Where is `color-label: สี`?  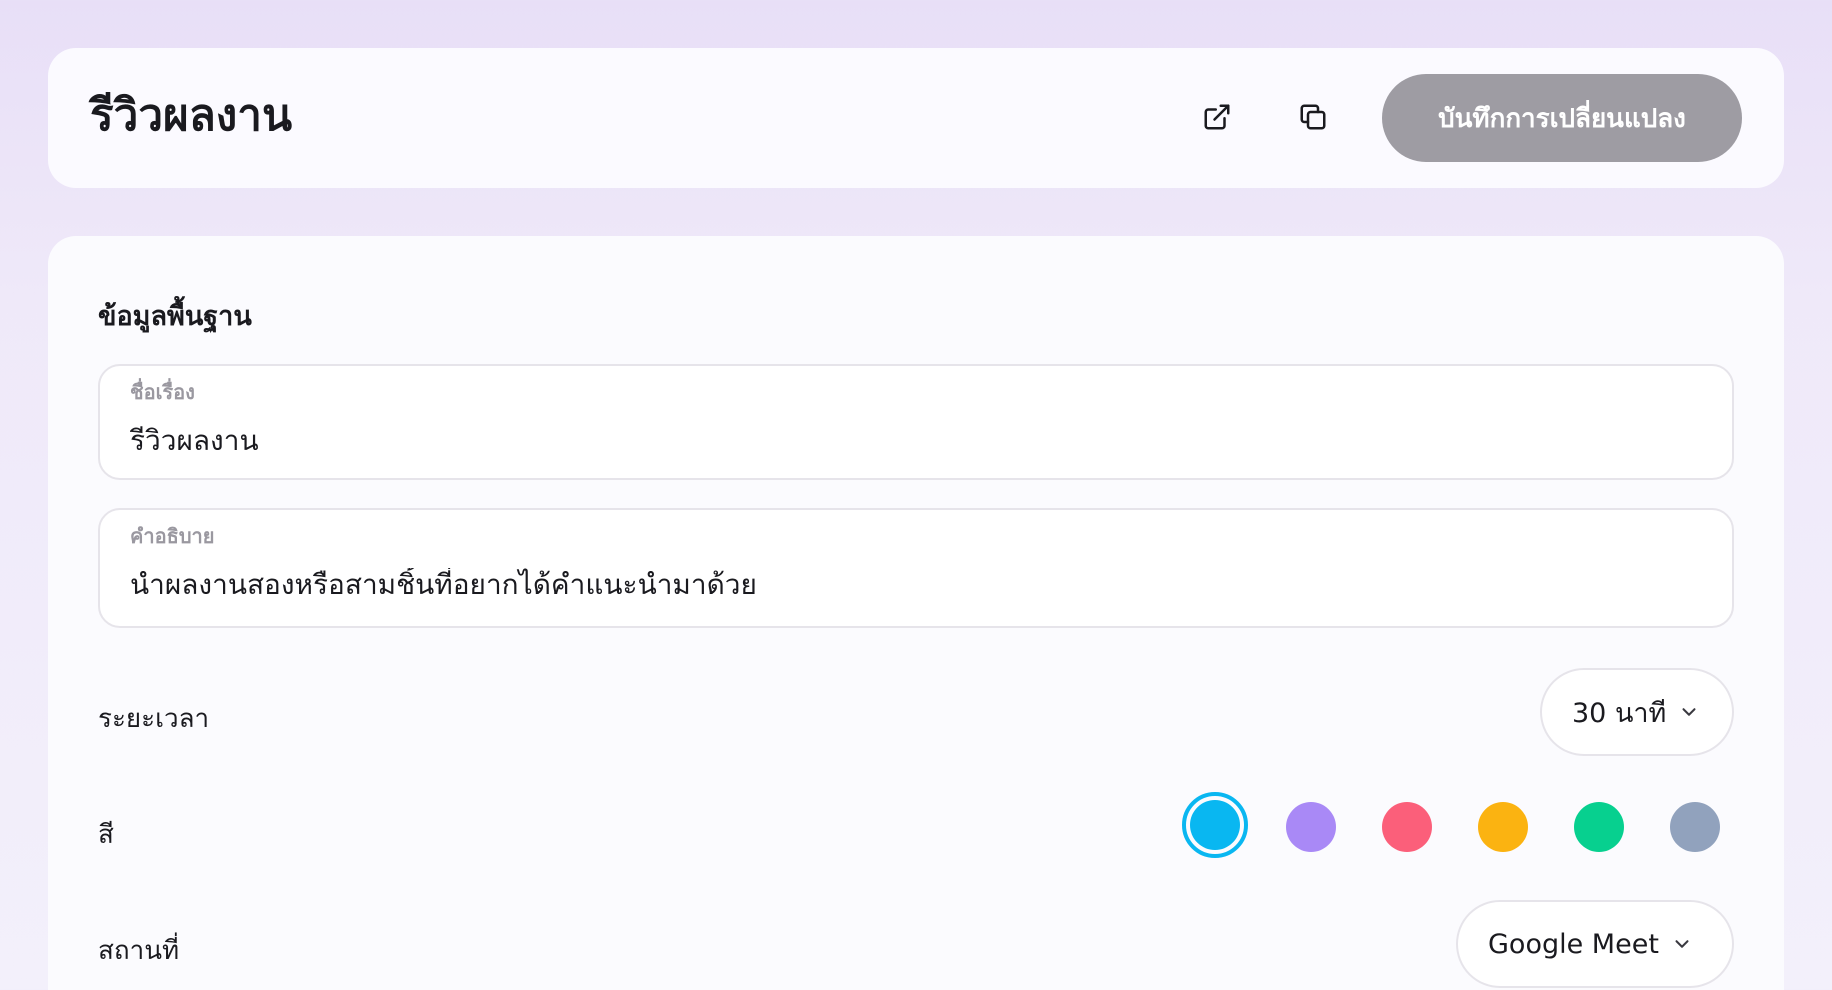 color-label: สี is located at coordinates (106, 835).